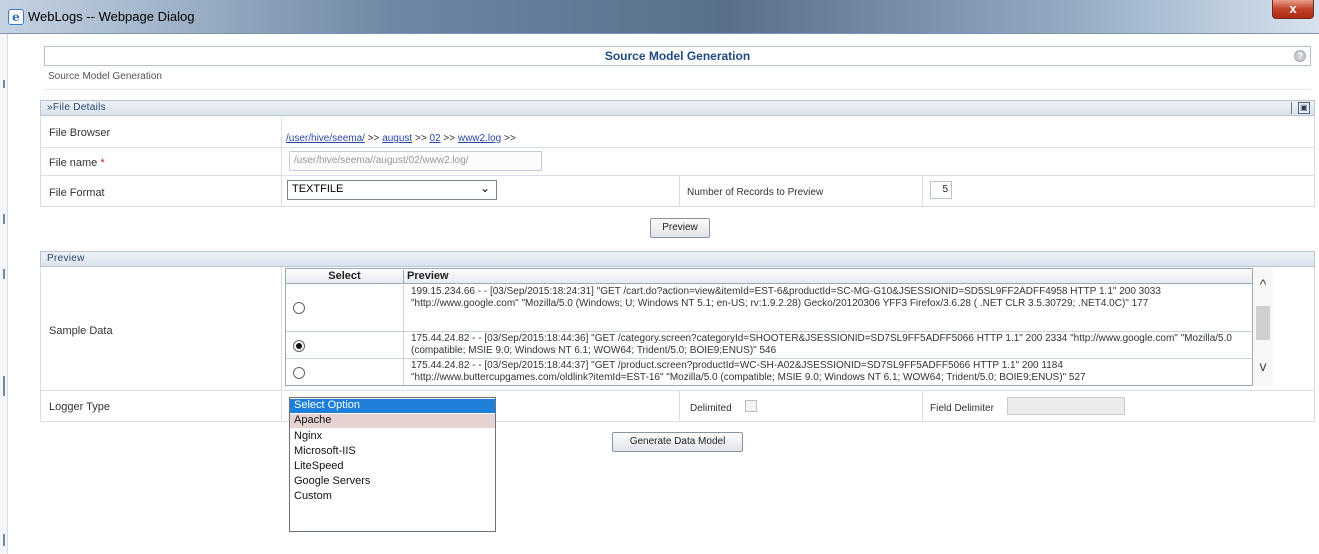 The width and height of the screenshot is (1319, 554). Describe the element at coordinates (769, 276) in the screenshot. I see `table-header: Select Preview` at that location.